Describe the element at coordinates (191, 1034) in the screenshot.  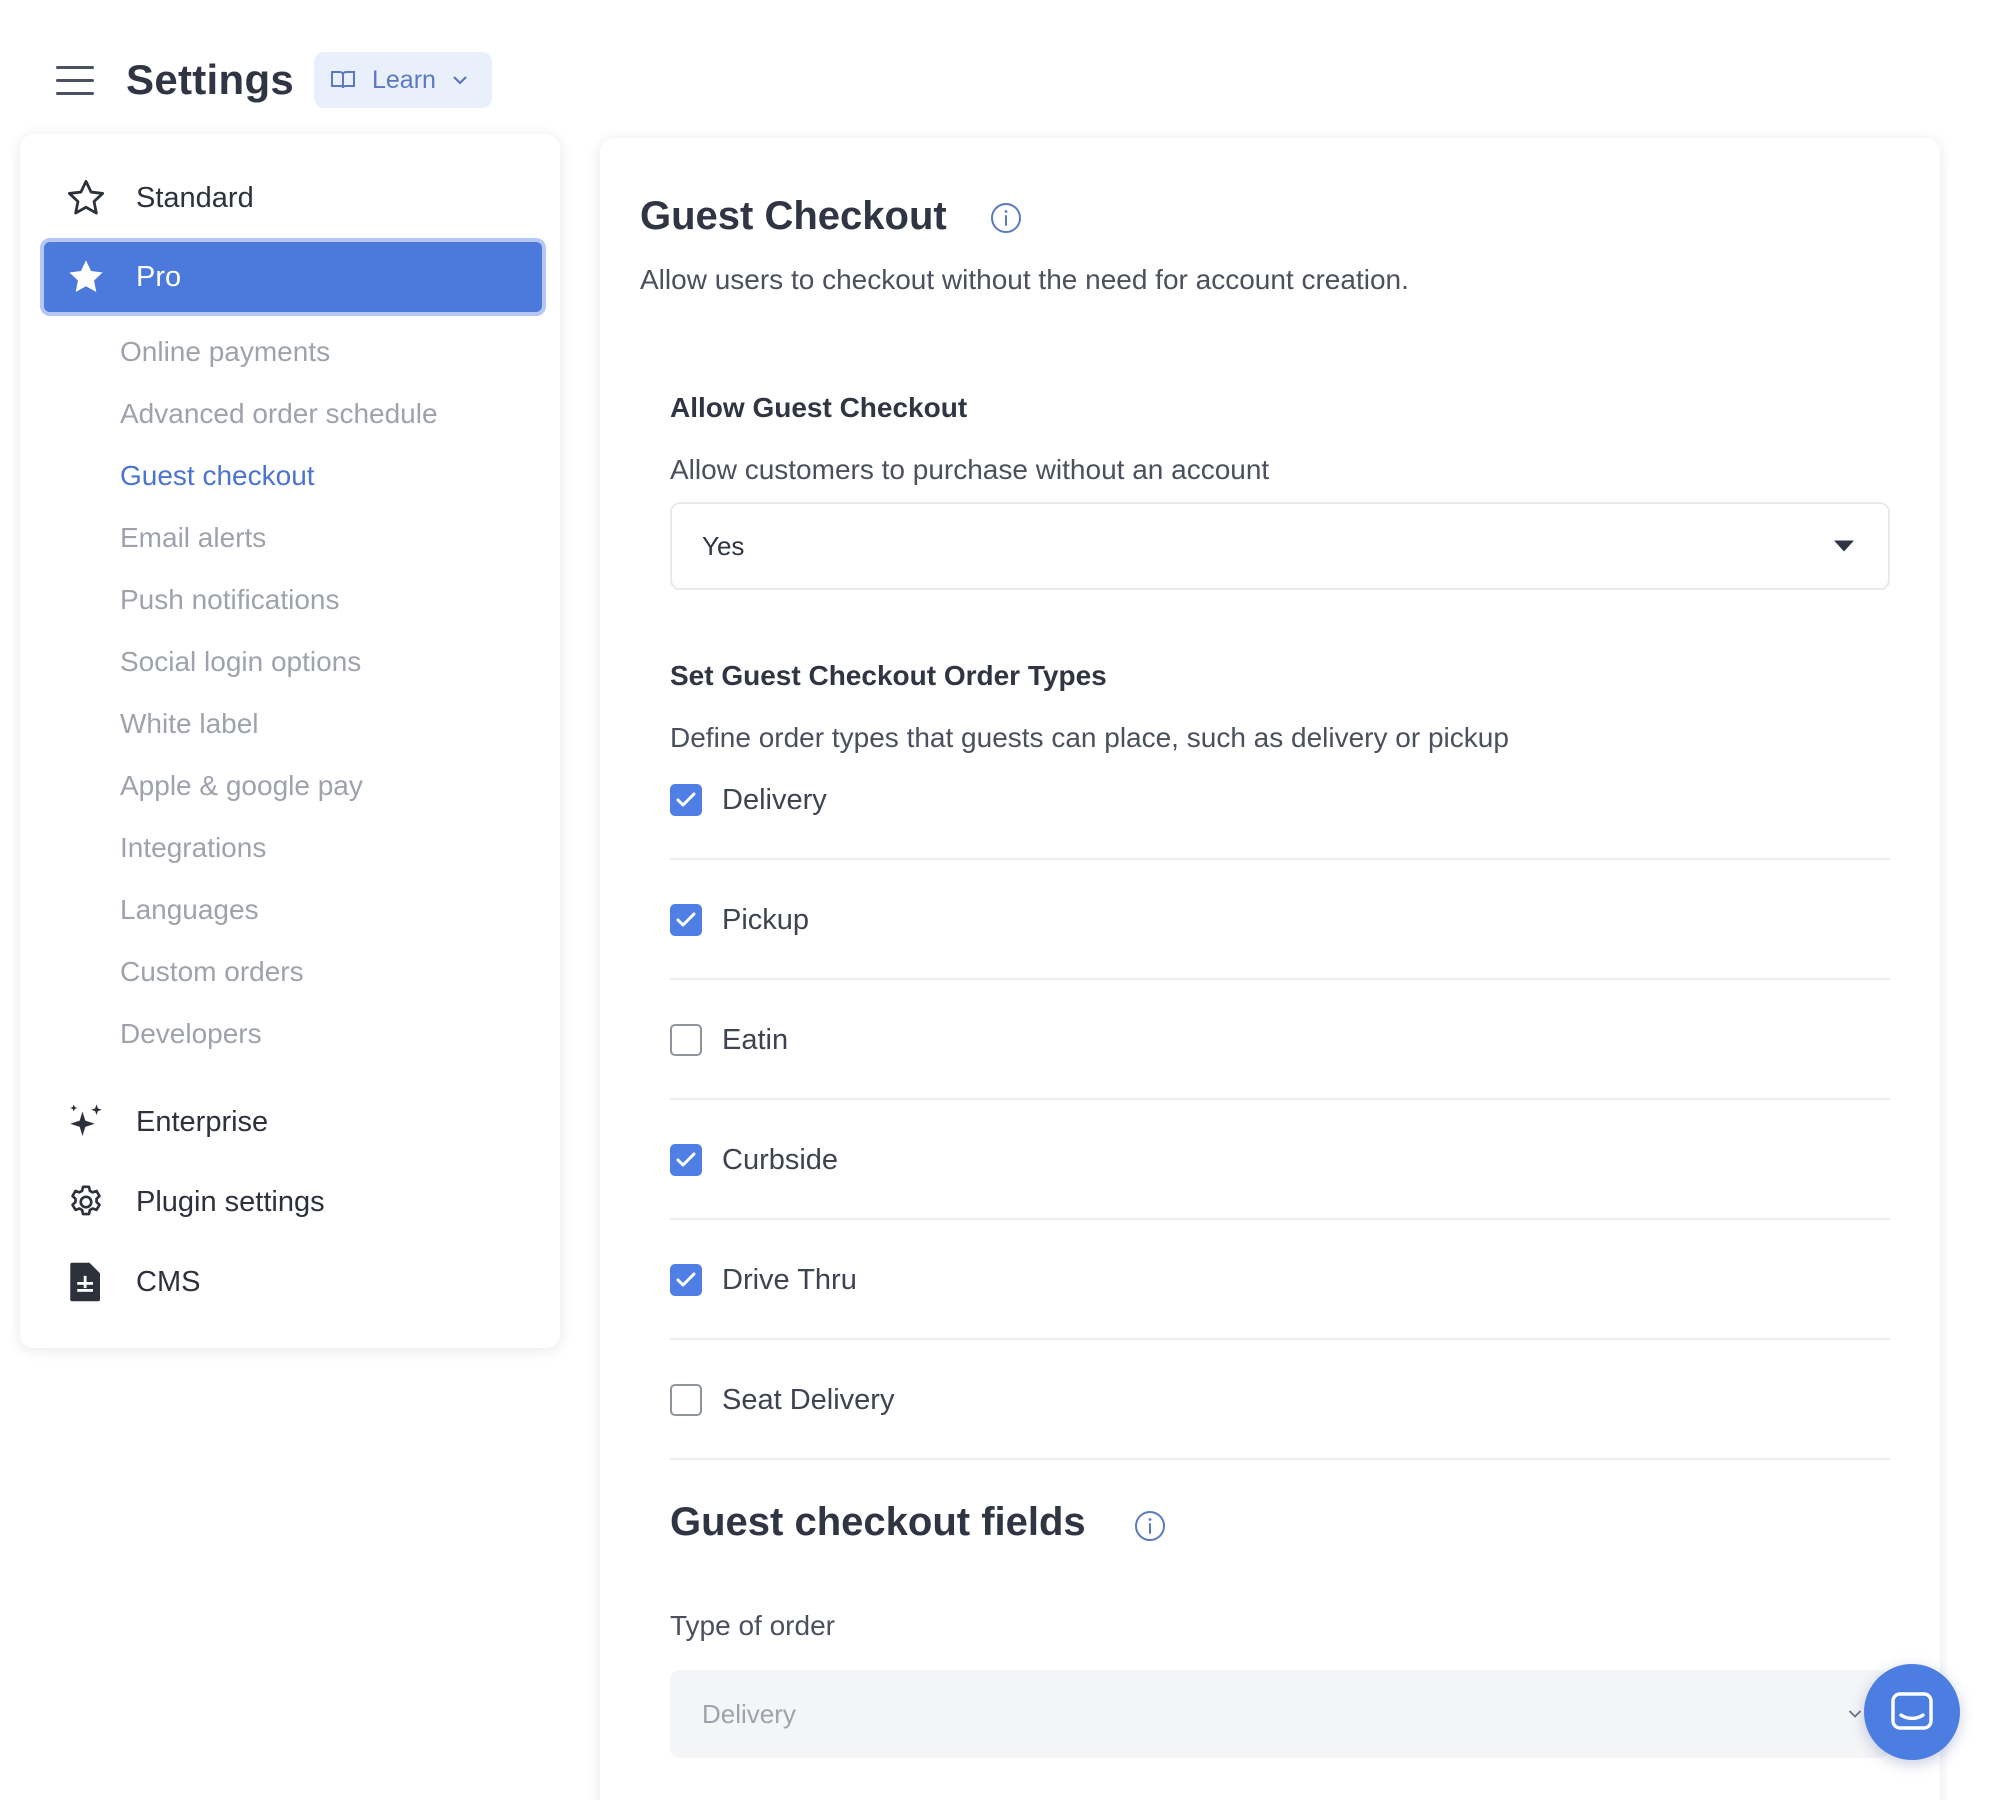
I see `sidebar-subitem-developers: Developers` at that location.